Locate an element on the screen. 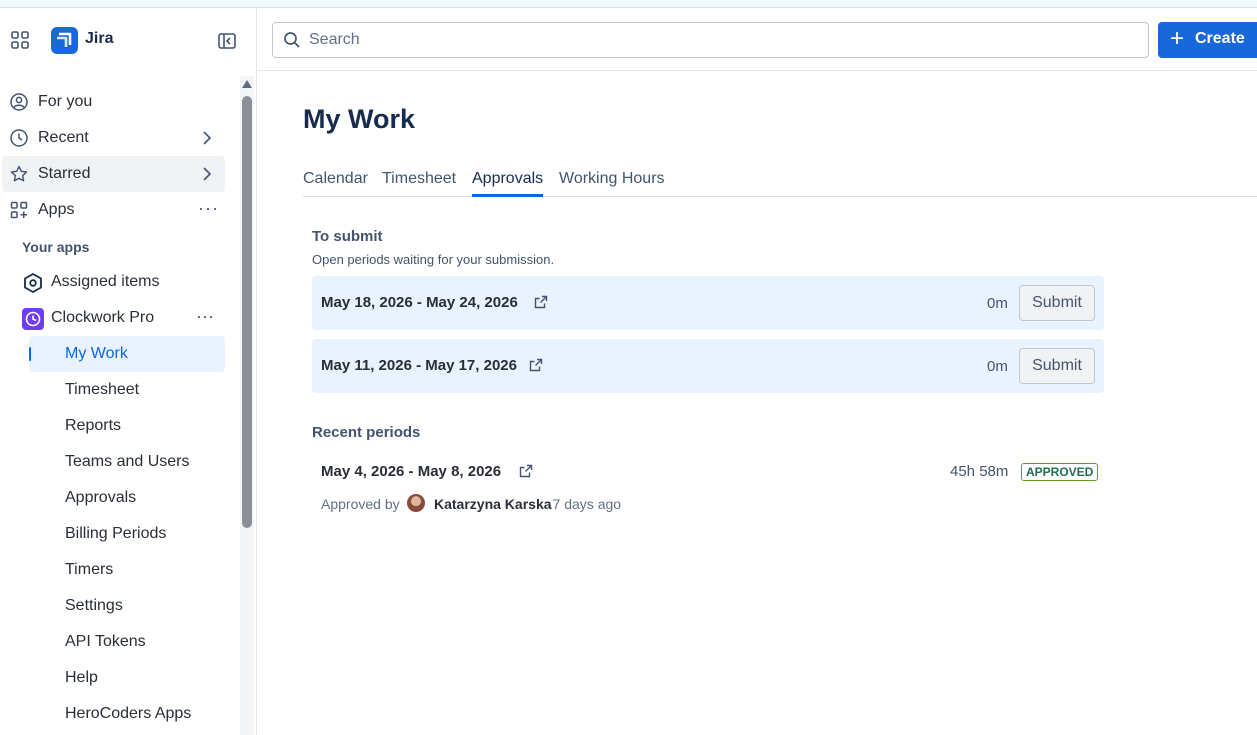  subnav-herocoders-apps: HeroCoders Apps is located at coordinates (127, 714).